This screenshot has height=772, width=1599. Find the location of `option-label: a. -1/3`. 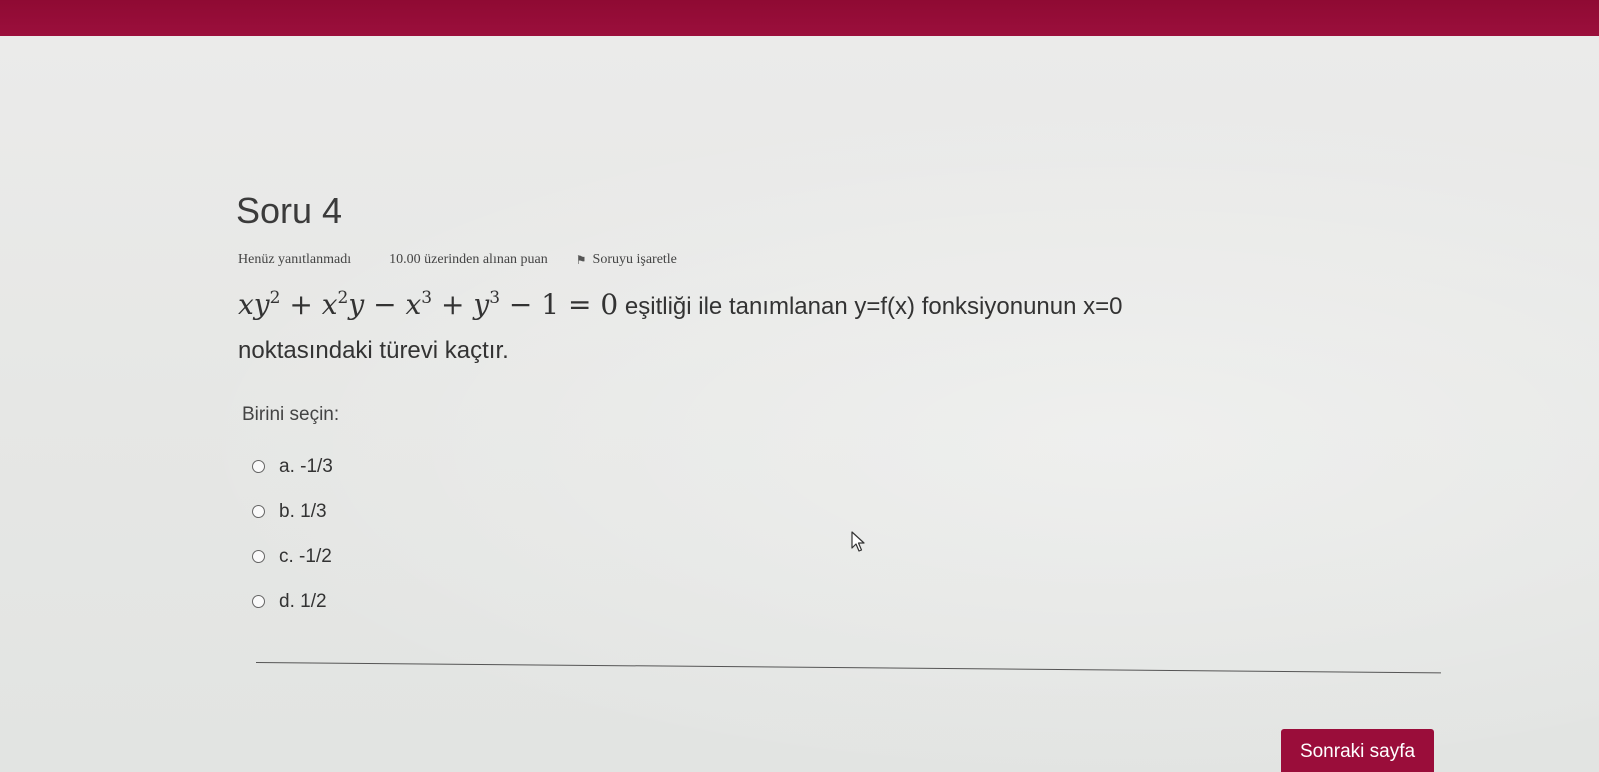

option-label: a. -1/3 is located at coordinates (306, 466).